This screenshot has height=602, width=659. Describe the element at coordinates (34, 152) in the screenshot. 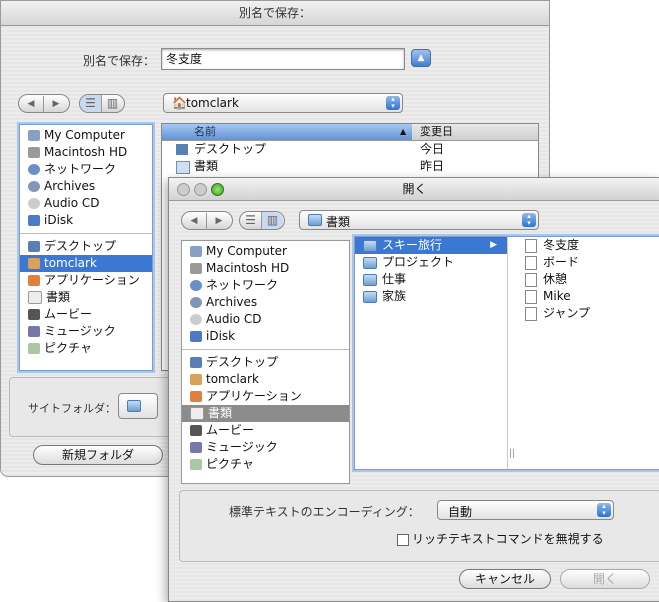

I see `hard-disk-icon` at that location.